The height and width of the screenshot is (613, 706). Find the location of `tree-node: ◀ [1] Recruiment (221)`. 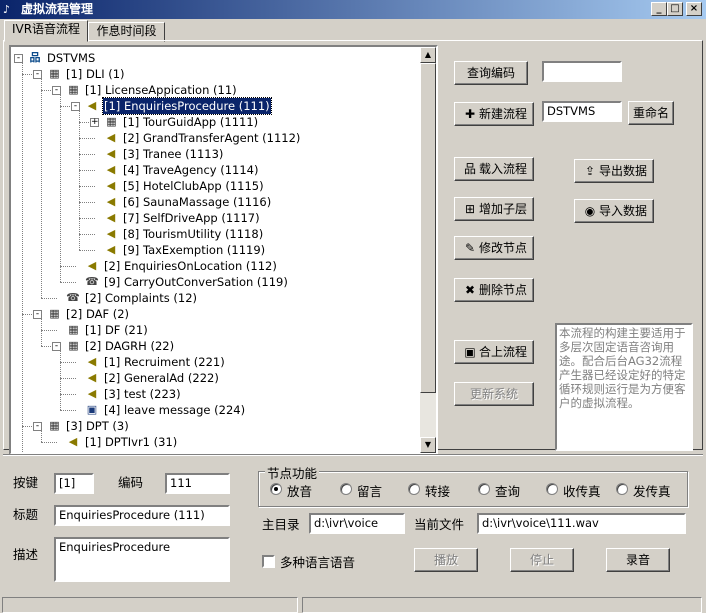

tree-node: ◀ [1] Recruiment (221) is located at coordinates (216, 362).